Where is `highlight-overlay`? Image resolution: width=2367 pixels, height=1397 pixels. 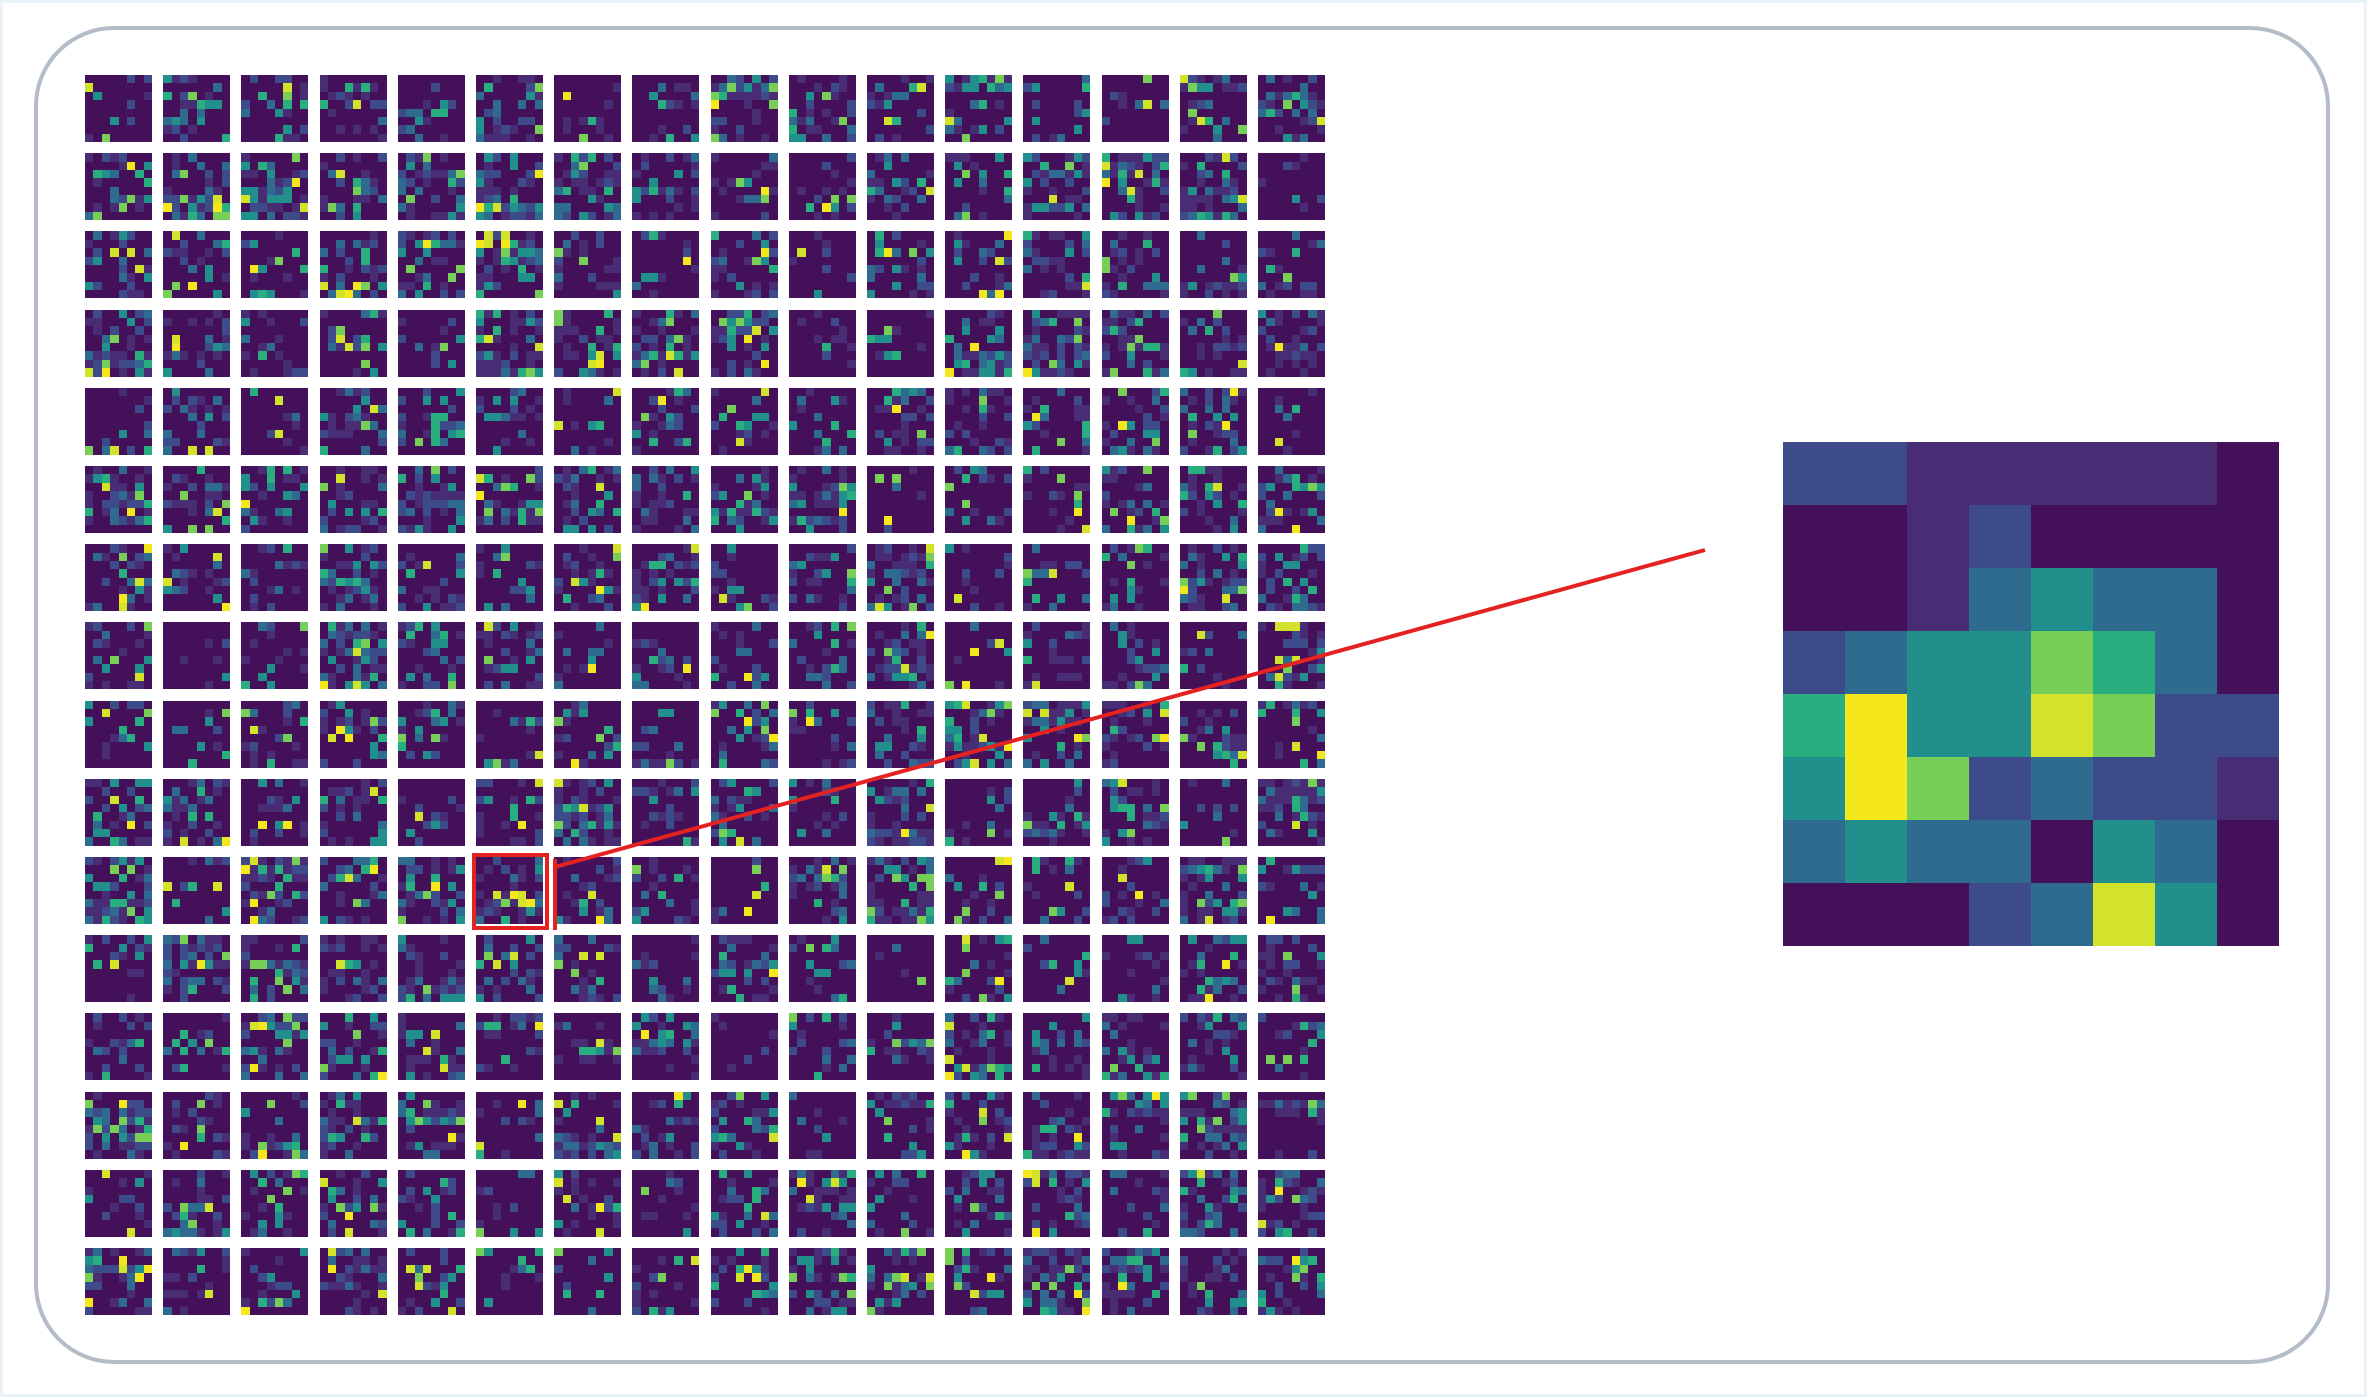 highlight-overlay is located at coordinates (1089, 739).